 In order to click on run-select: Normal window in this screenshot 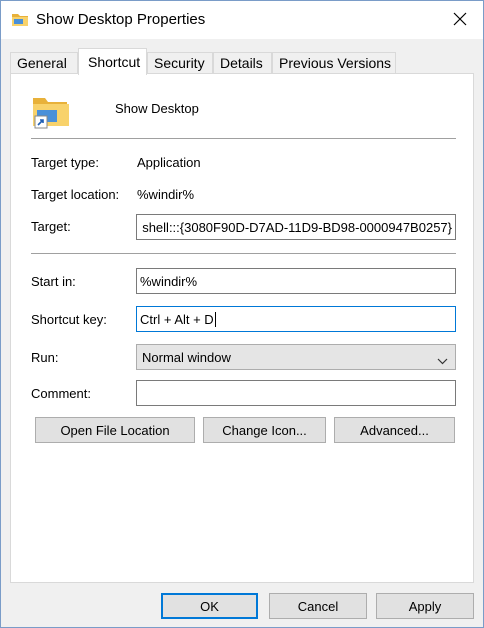, I will do `click(296, 357)`.